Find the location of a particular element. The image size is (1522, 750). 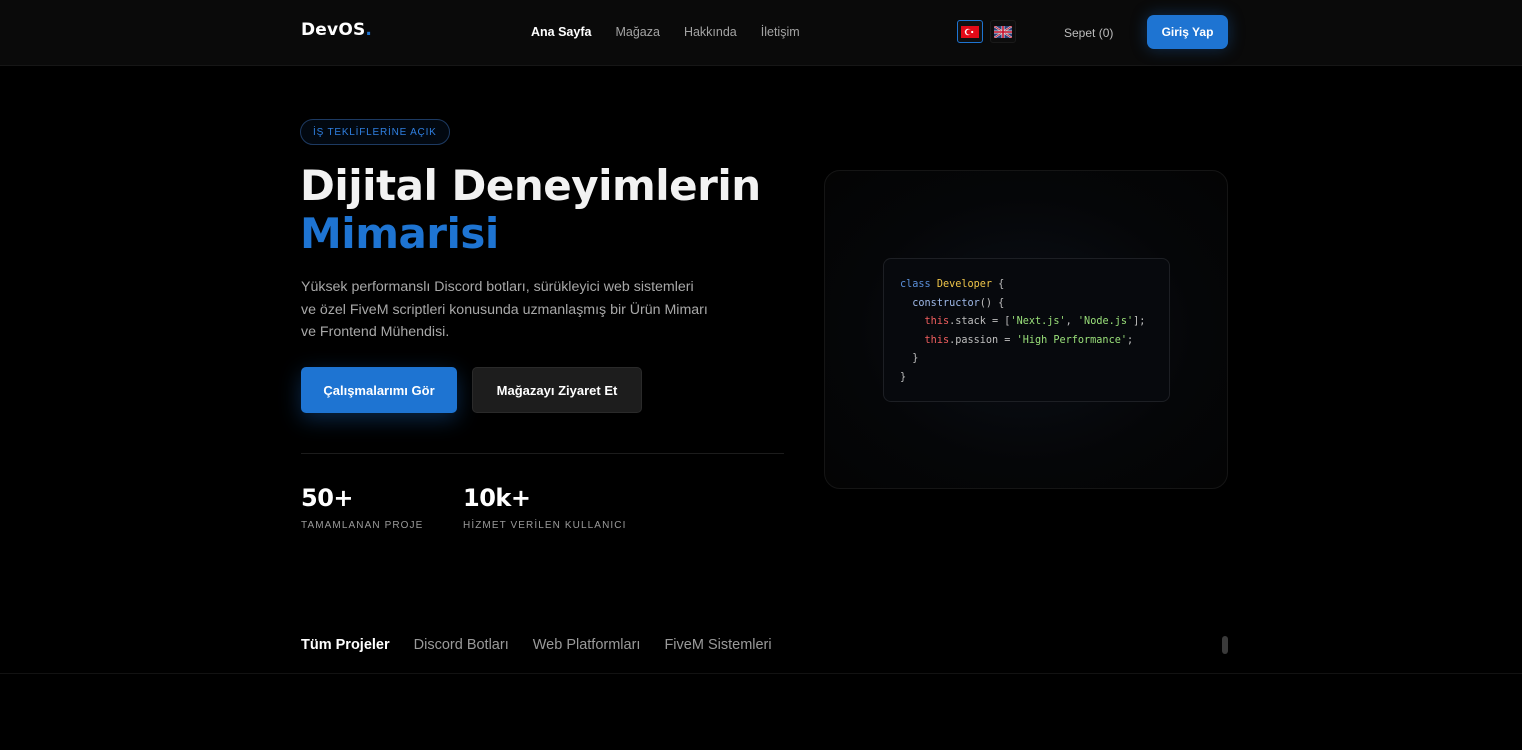

hero-title-line1: Dijital Deneyimlerin is located at coordinates (530, 185).